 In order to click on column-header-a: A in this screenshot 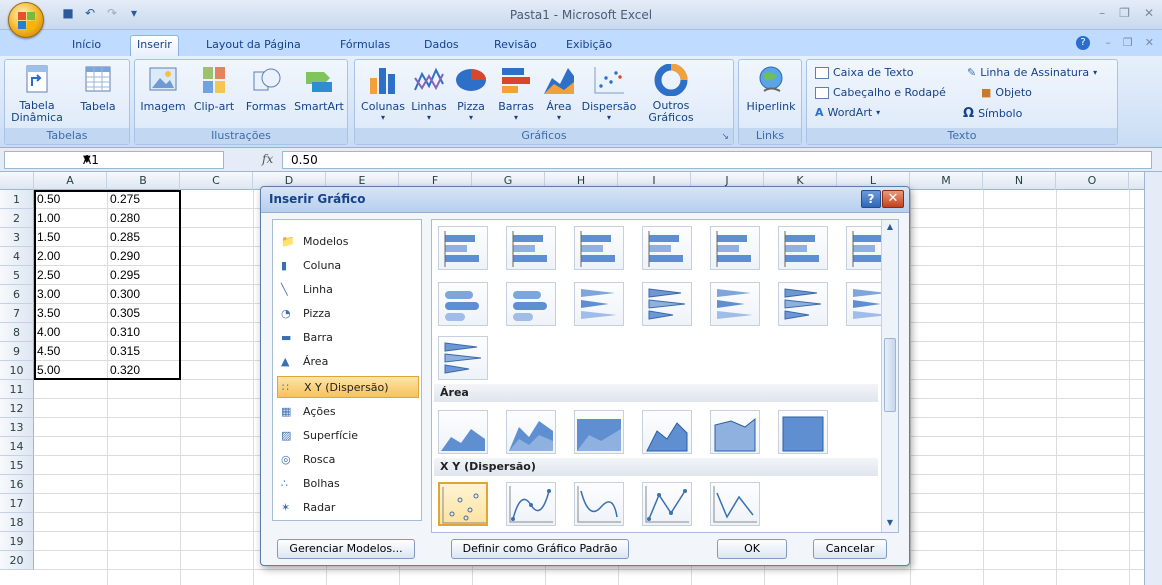, I will do `click(70, 181)`.